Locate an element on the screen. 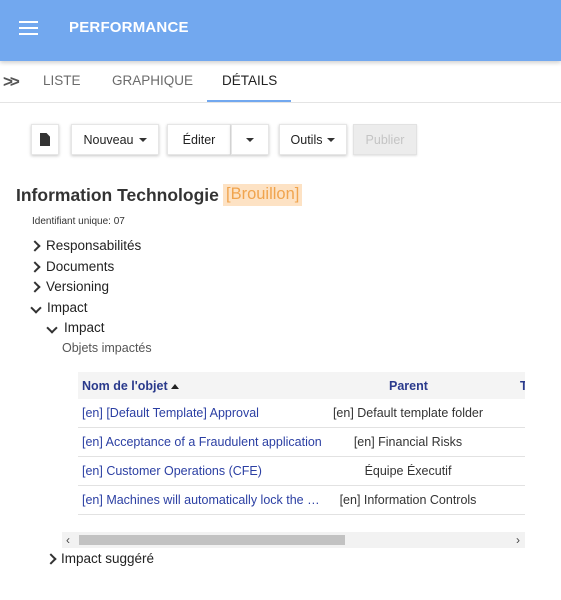  tree-label: Responsabilités is located at coordinates (94, 245).